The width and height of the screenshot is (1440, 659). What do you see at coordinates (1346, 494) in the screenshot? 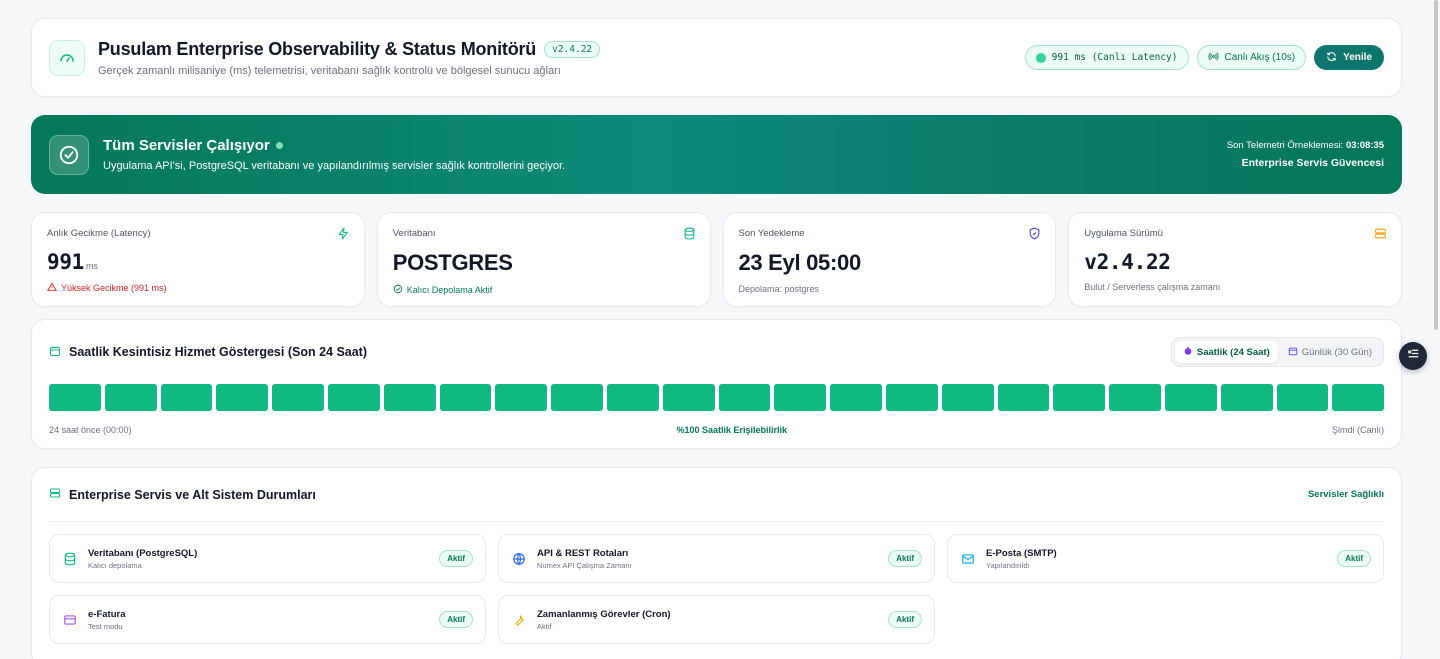
I see `services-healthy-link: Servisler Sağlıklı` at bounding box center [1346, 494].